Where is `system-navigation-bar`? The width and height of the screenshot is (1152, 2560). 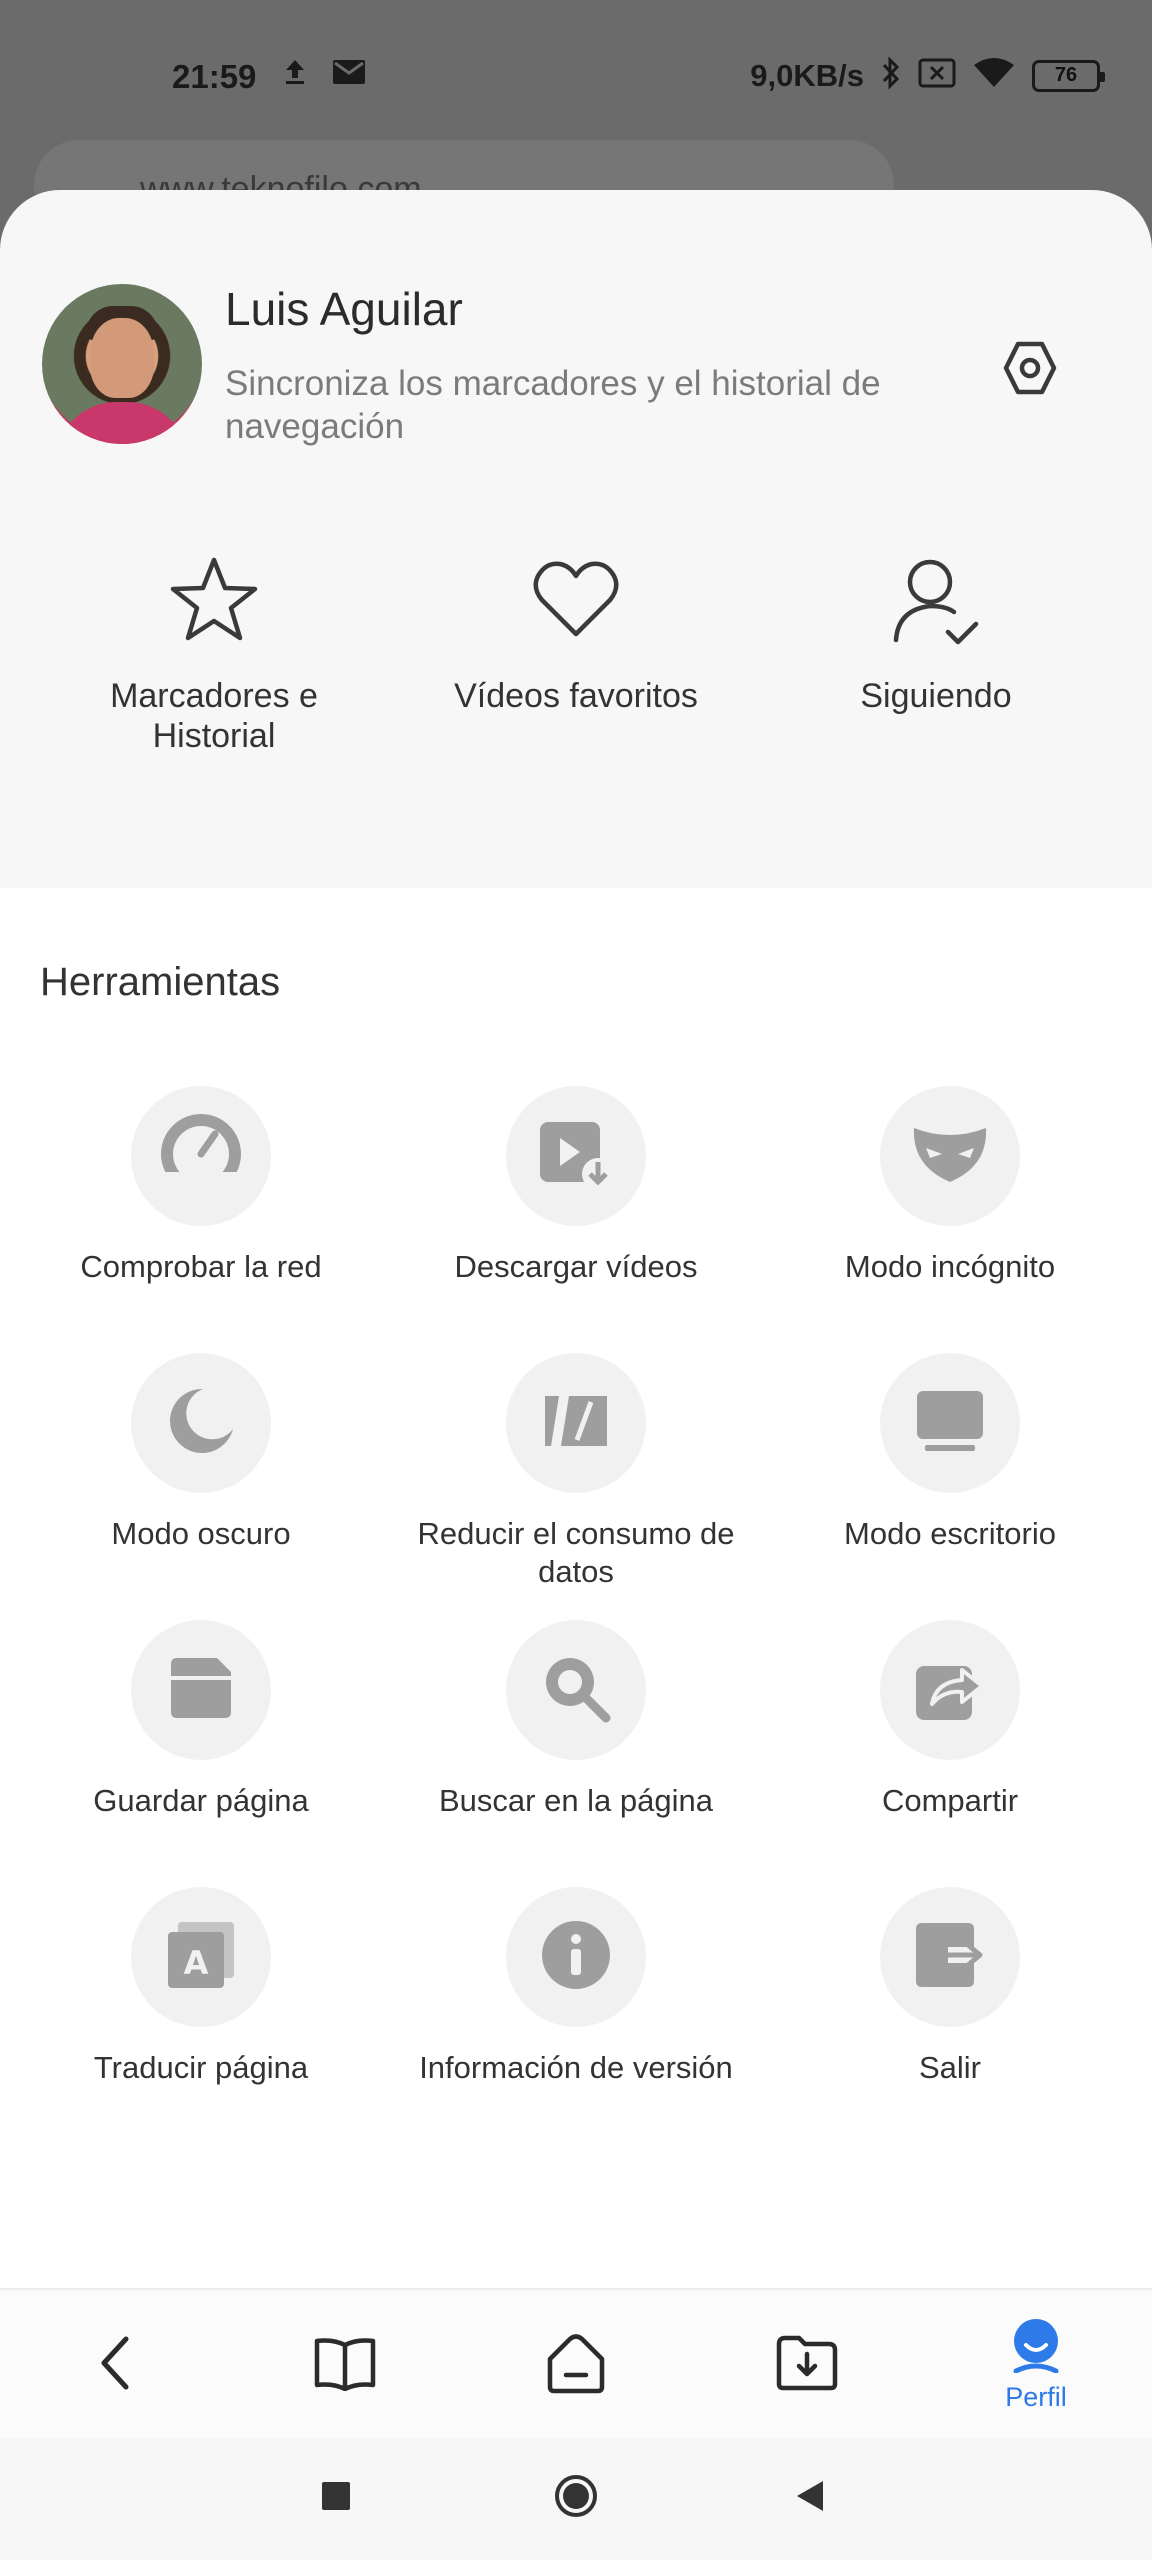
system-navigation-bar is located at coordinates (576, 2499).